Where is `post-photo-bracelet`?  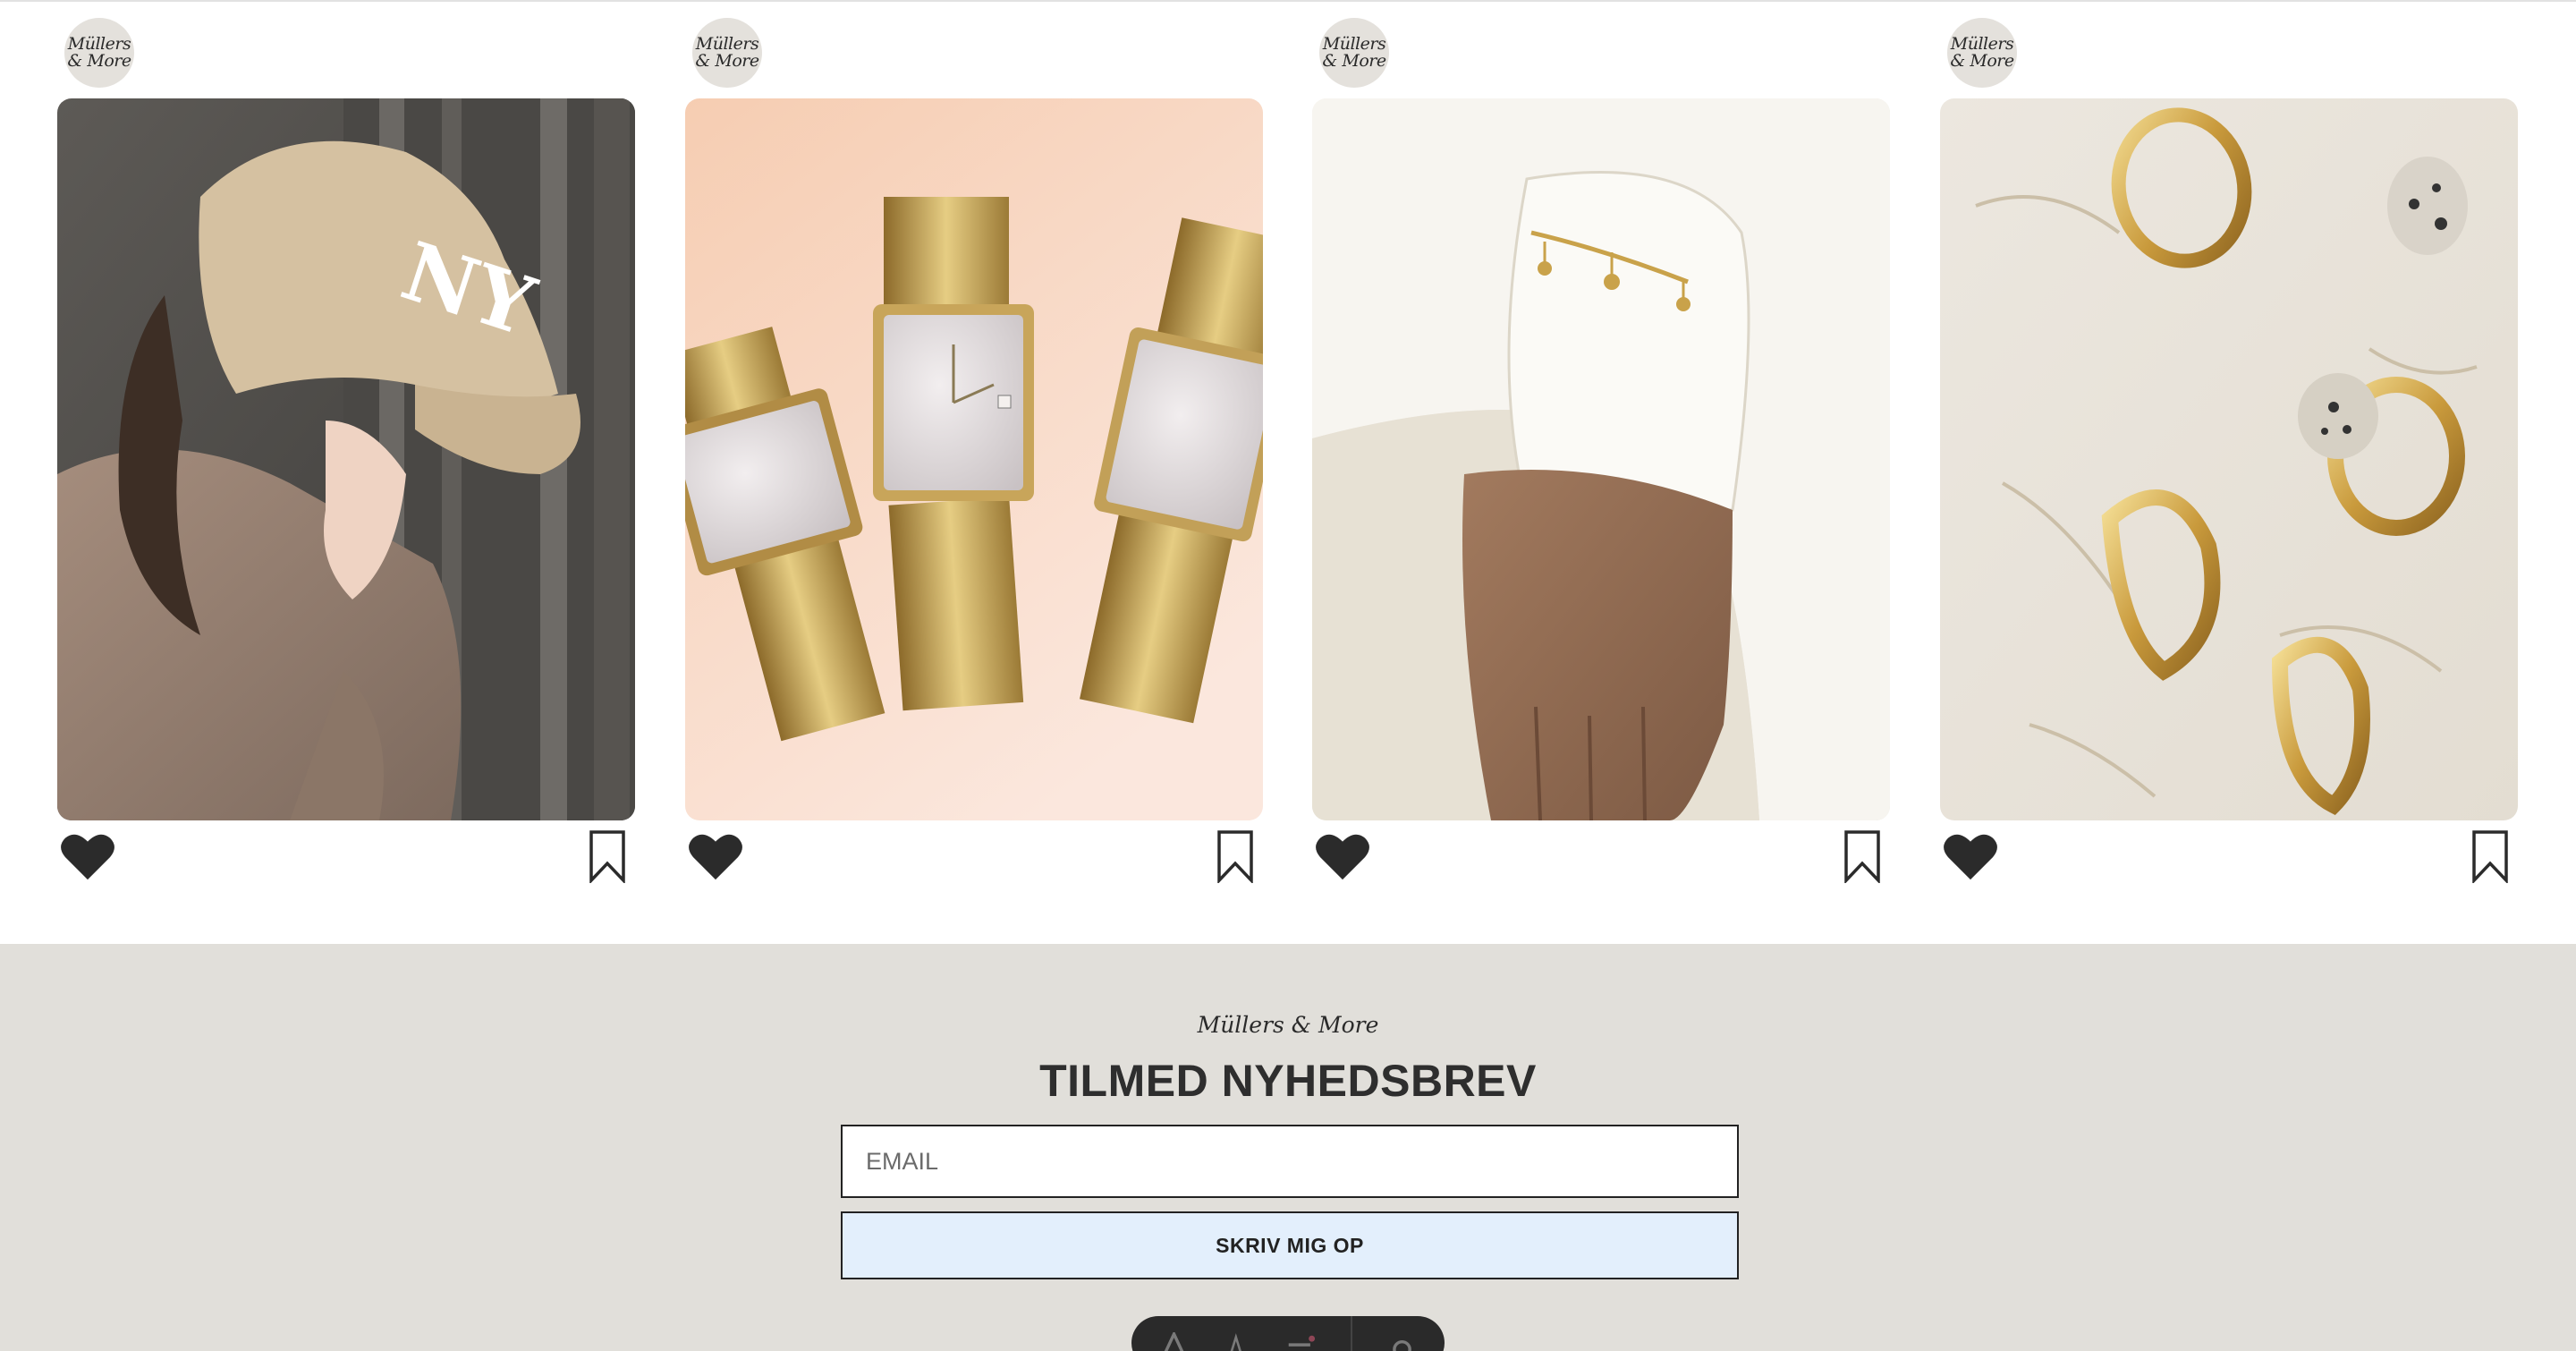
post-photo-bracelet is located at coordinates (1601, 459).